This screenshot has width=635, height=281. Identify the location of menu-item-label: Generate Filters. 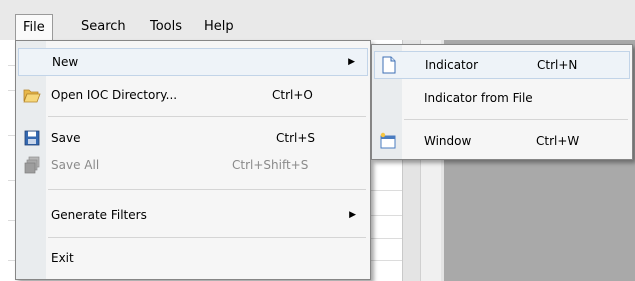
(99, 215).